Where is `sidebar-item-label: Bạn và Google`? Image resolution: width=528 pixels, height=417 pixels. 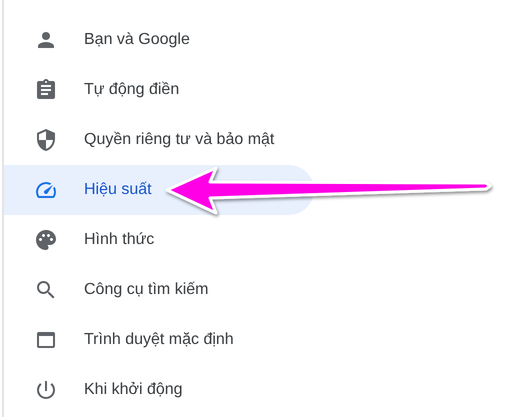
sidebar-item-label: Bạn và Google is located at coordinates (137, 40).